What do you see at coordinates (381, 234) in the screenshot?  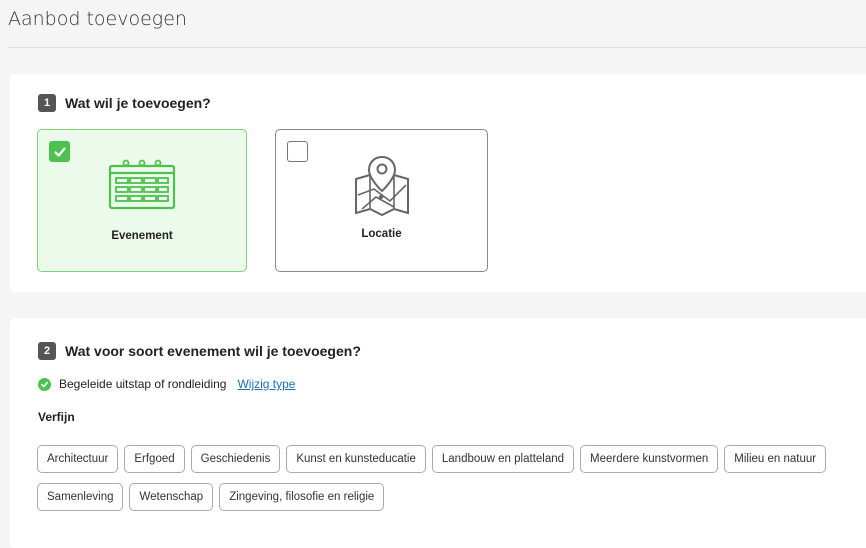 I see `option-locatie-label: Locatie` at bounding box center [381, 234].